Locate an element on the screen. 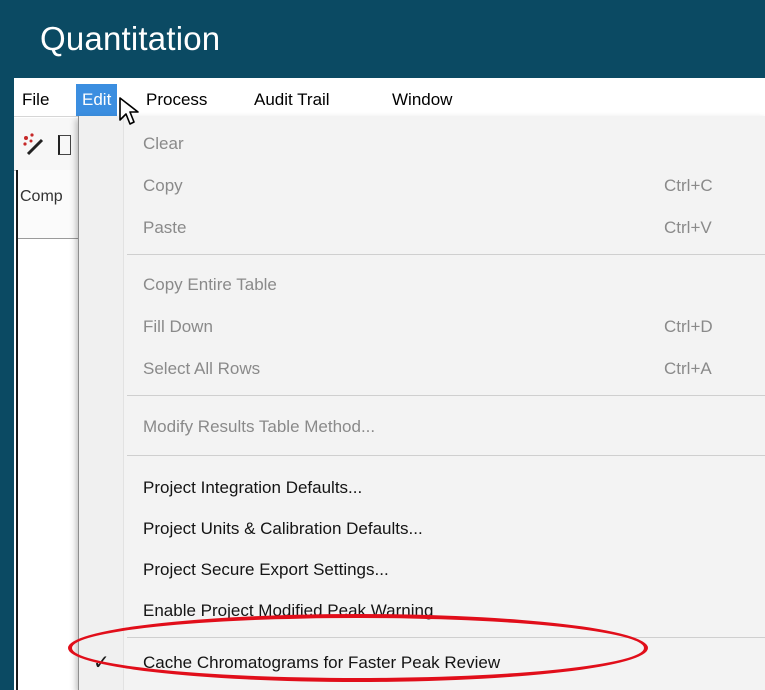 This screenshot has width=765, height=690. menu-item-label: Select All Rows is located at coordinates (202, 368).